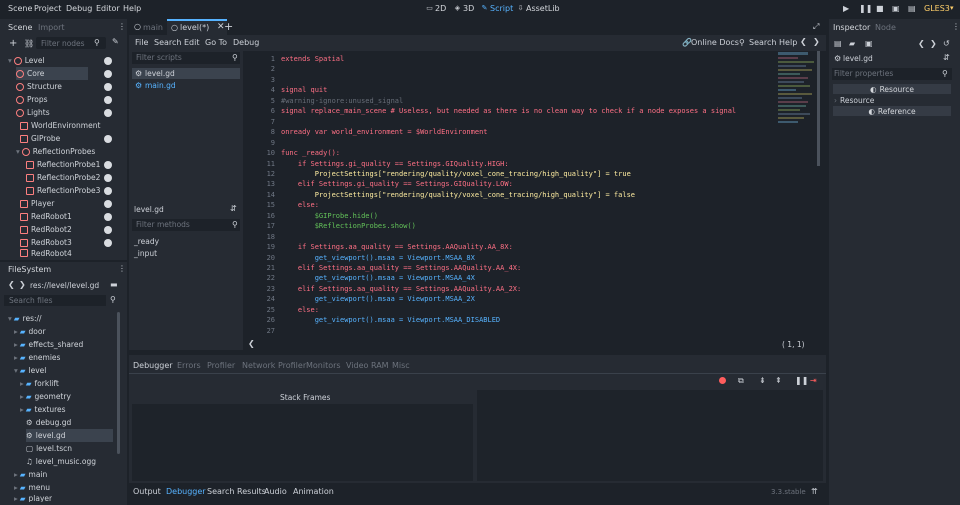 This screenshot has height=505, width=960. Describe the element at coordinates (43, 409) in the screenshot. I see `fs-item-textures: ▸ ▰ textures` at that location.